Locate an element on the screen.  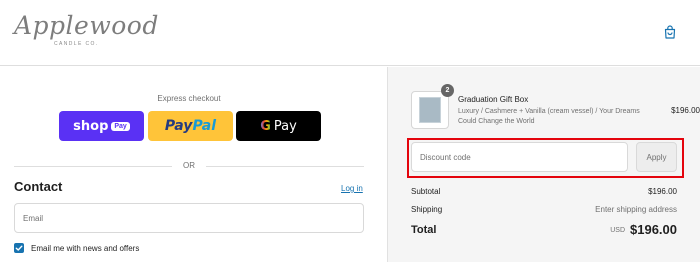
apply-discount-button: Apply is located at coordinates (656, 157).